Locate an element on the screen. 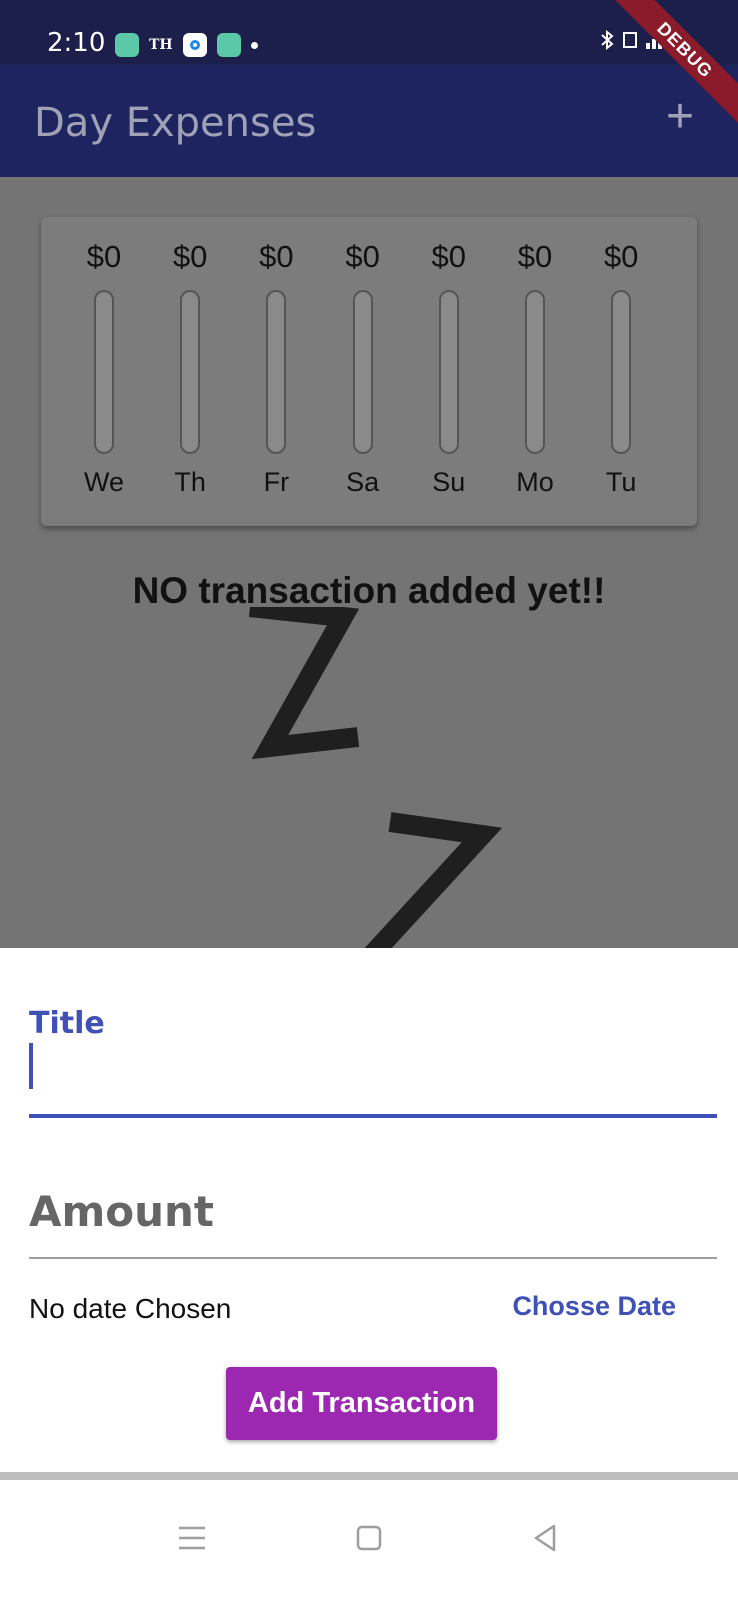 The width and height of the screenshot is (738, 1600). home-square-icon is located at coordinates (369, 1538).